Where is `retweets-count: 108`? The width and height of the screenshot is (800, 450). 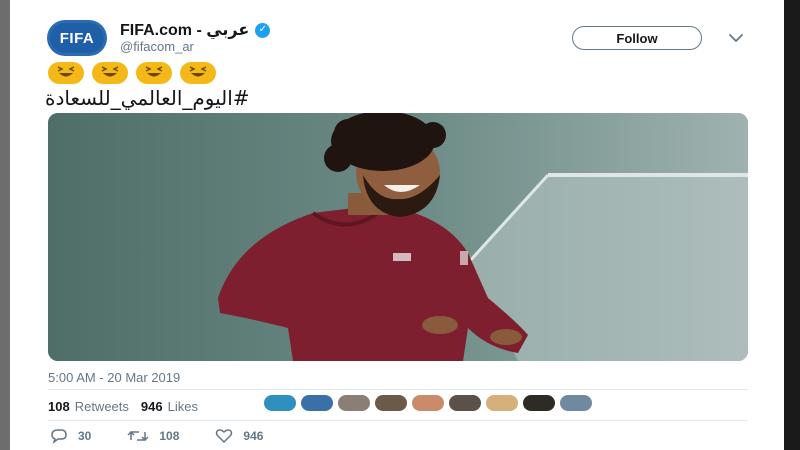 retweets-count: 108 is located at coordinates (59, 406).